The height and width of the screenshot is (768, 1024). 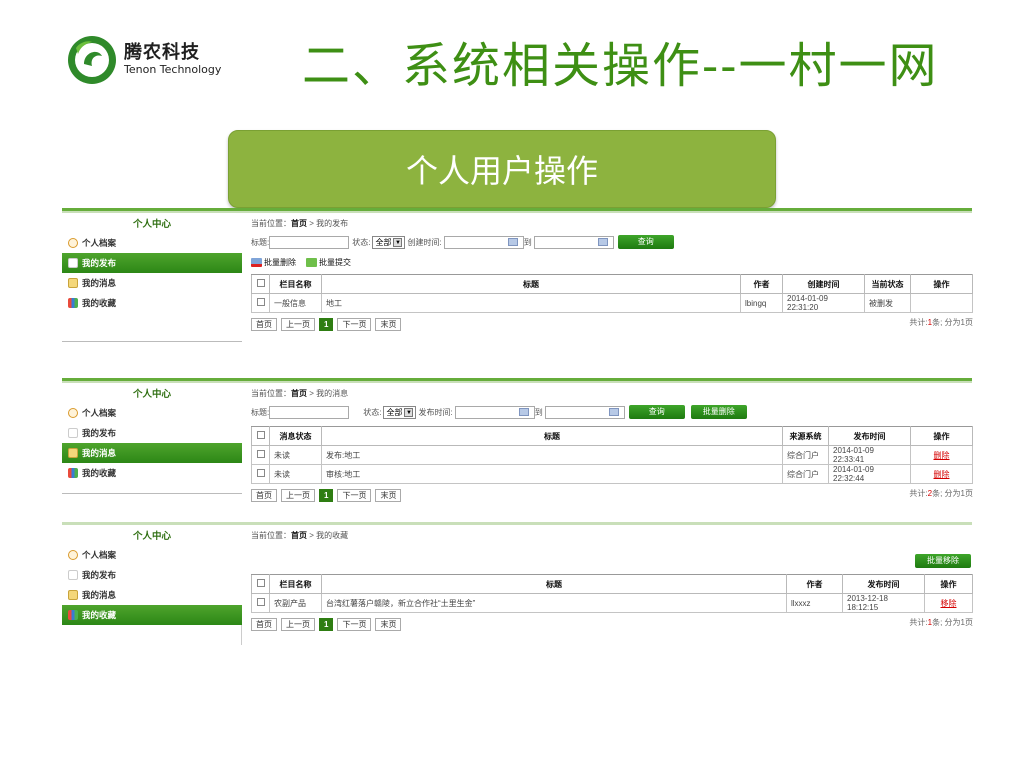 What do you see at coordinates (612, 284) in the screenshot?
I see `table-header: 栏目名称 标题 作者 创建时间 当前状态 操作` at bounding box center [612, 284].